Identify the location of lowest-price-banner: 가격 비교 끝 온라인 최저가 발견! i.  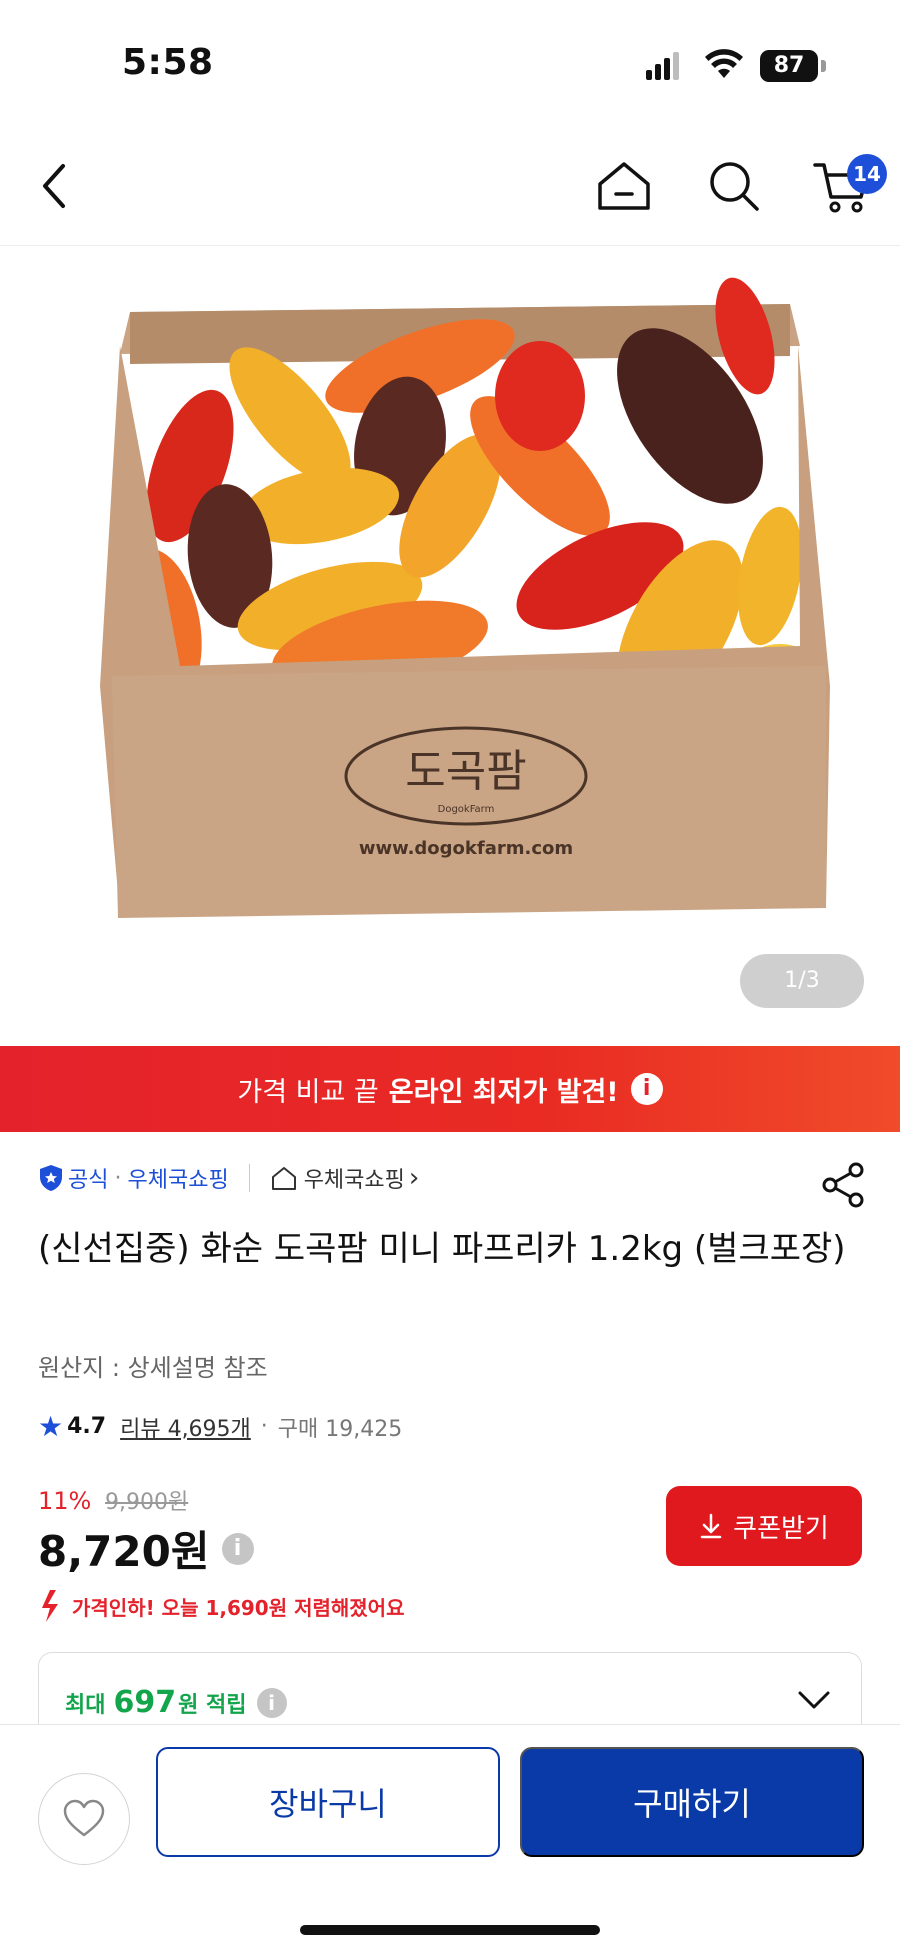
(450, 1089).